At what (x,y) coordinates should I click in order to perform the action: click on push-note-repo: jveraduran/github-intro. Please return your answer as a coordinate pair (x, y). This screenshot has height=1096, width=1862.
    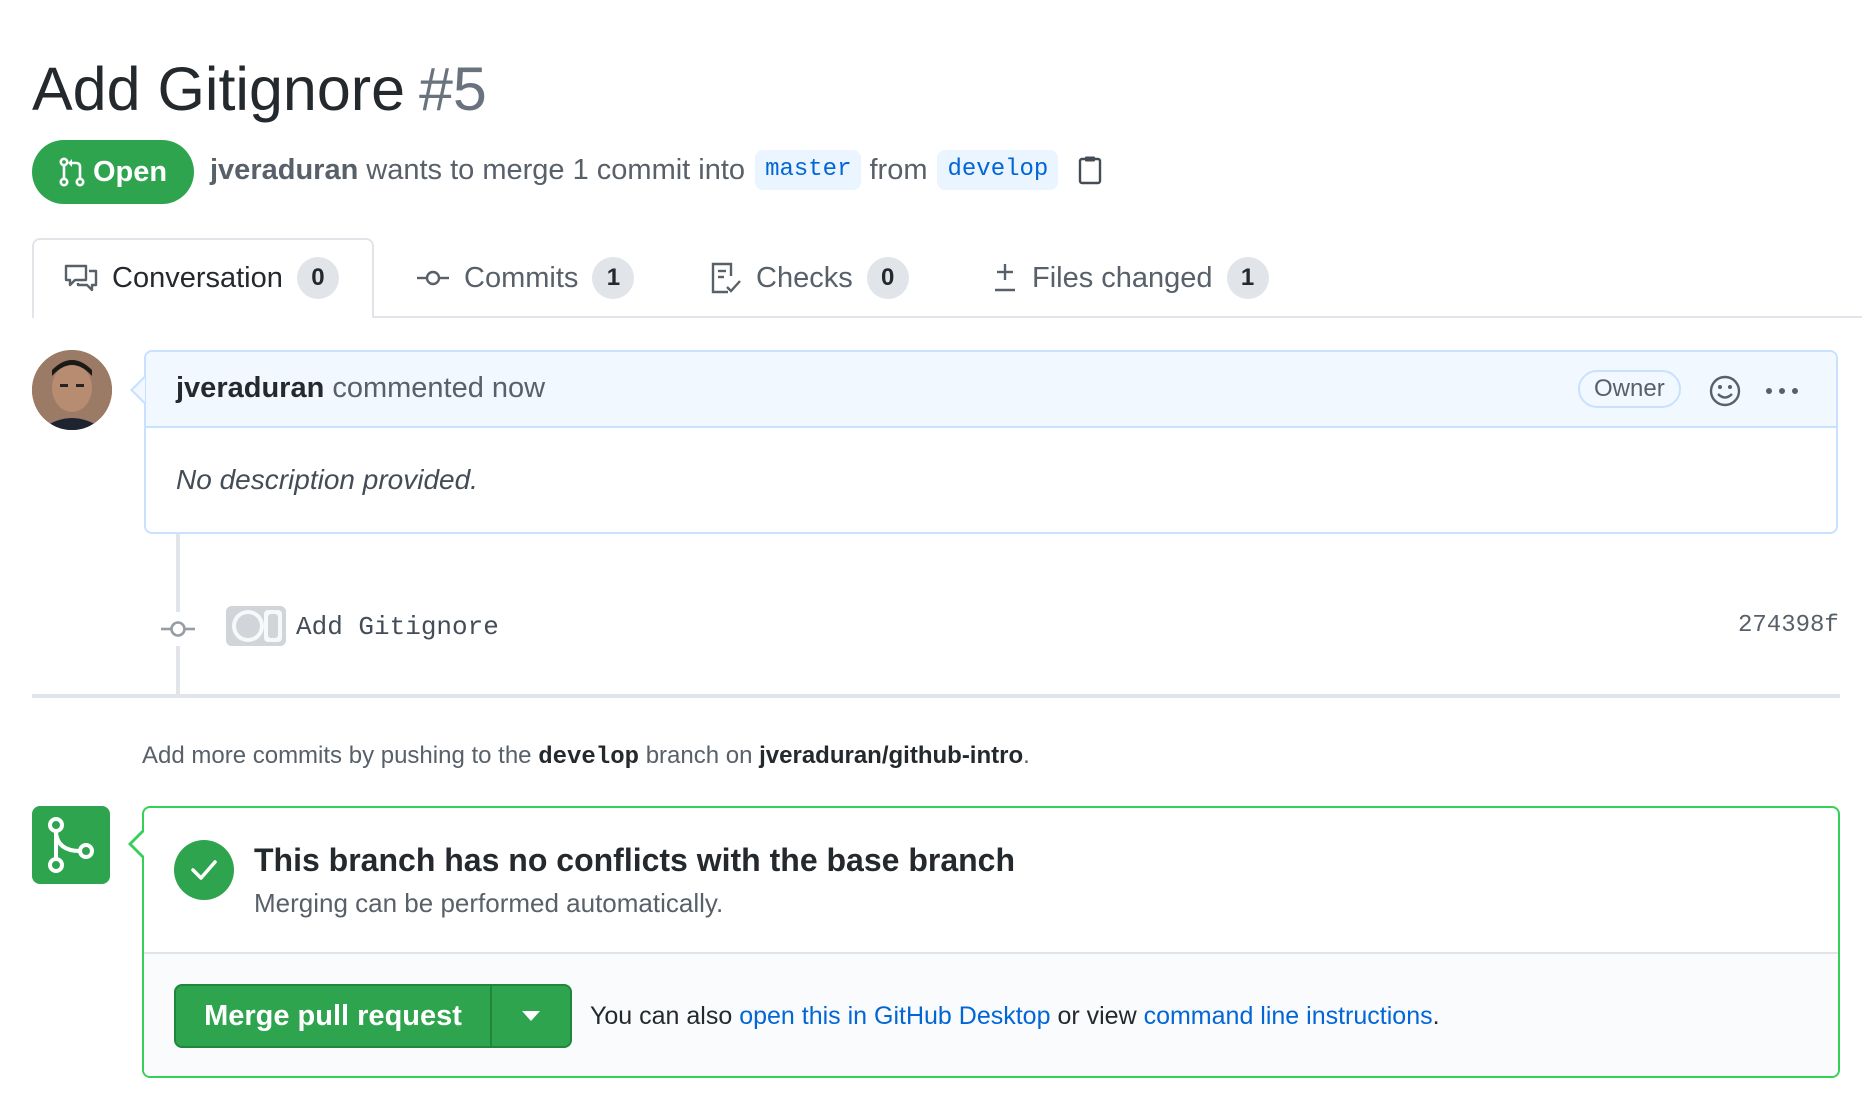
    Looking at the image, I should click on (891, 755).